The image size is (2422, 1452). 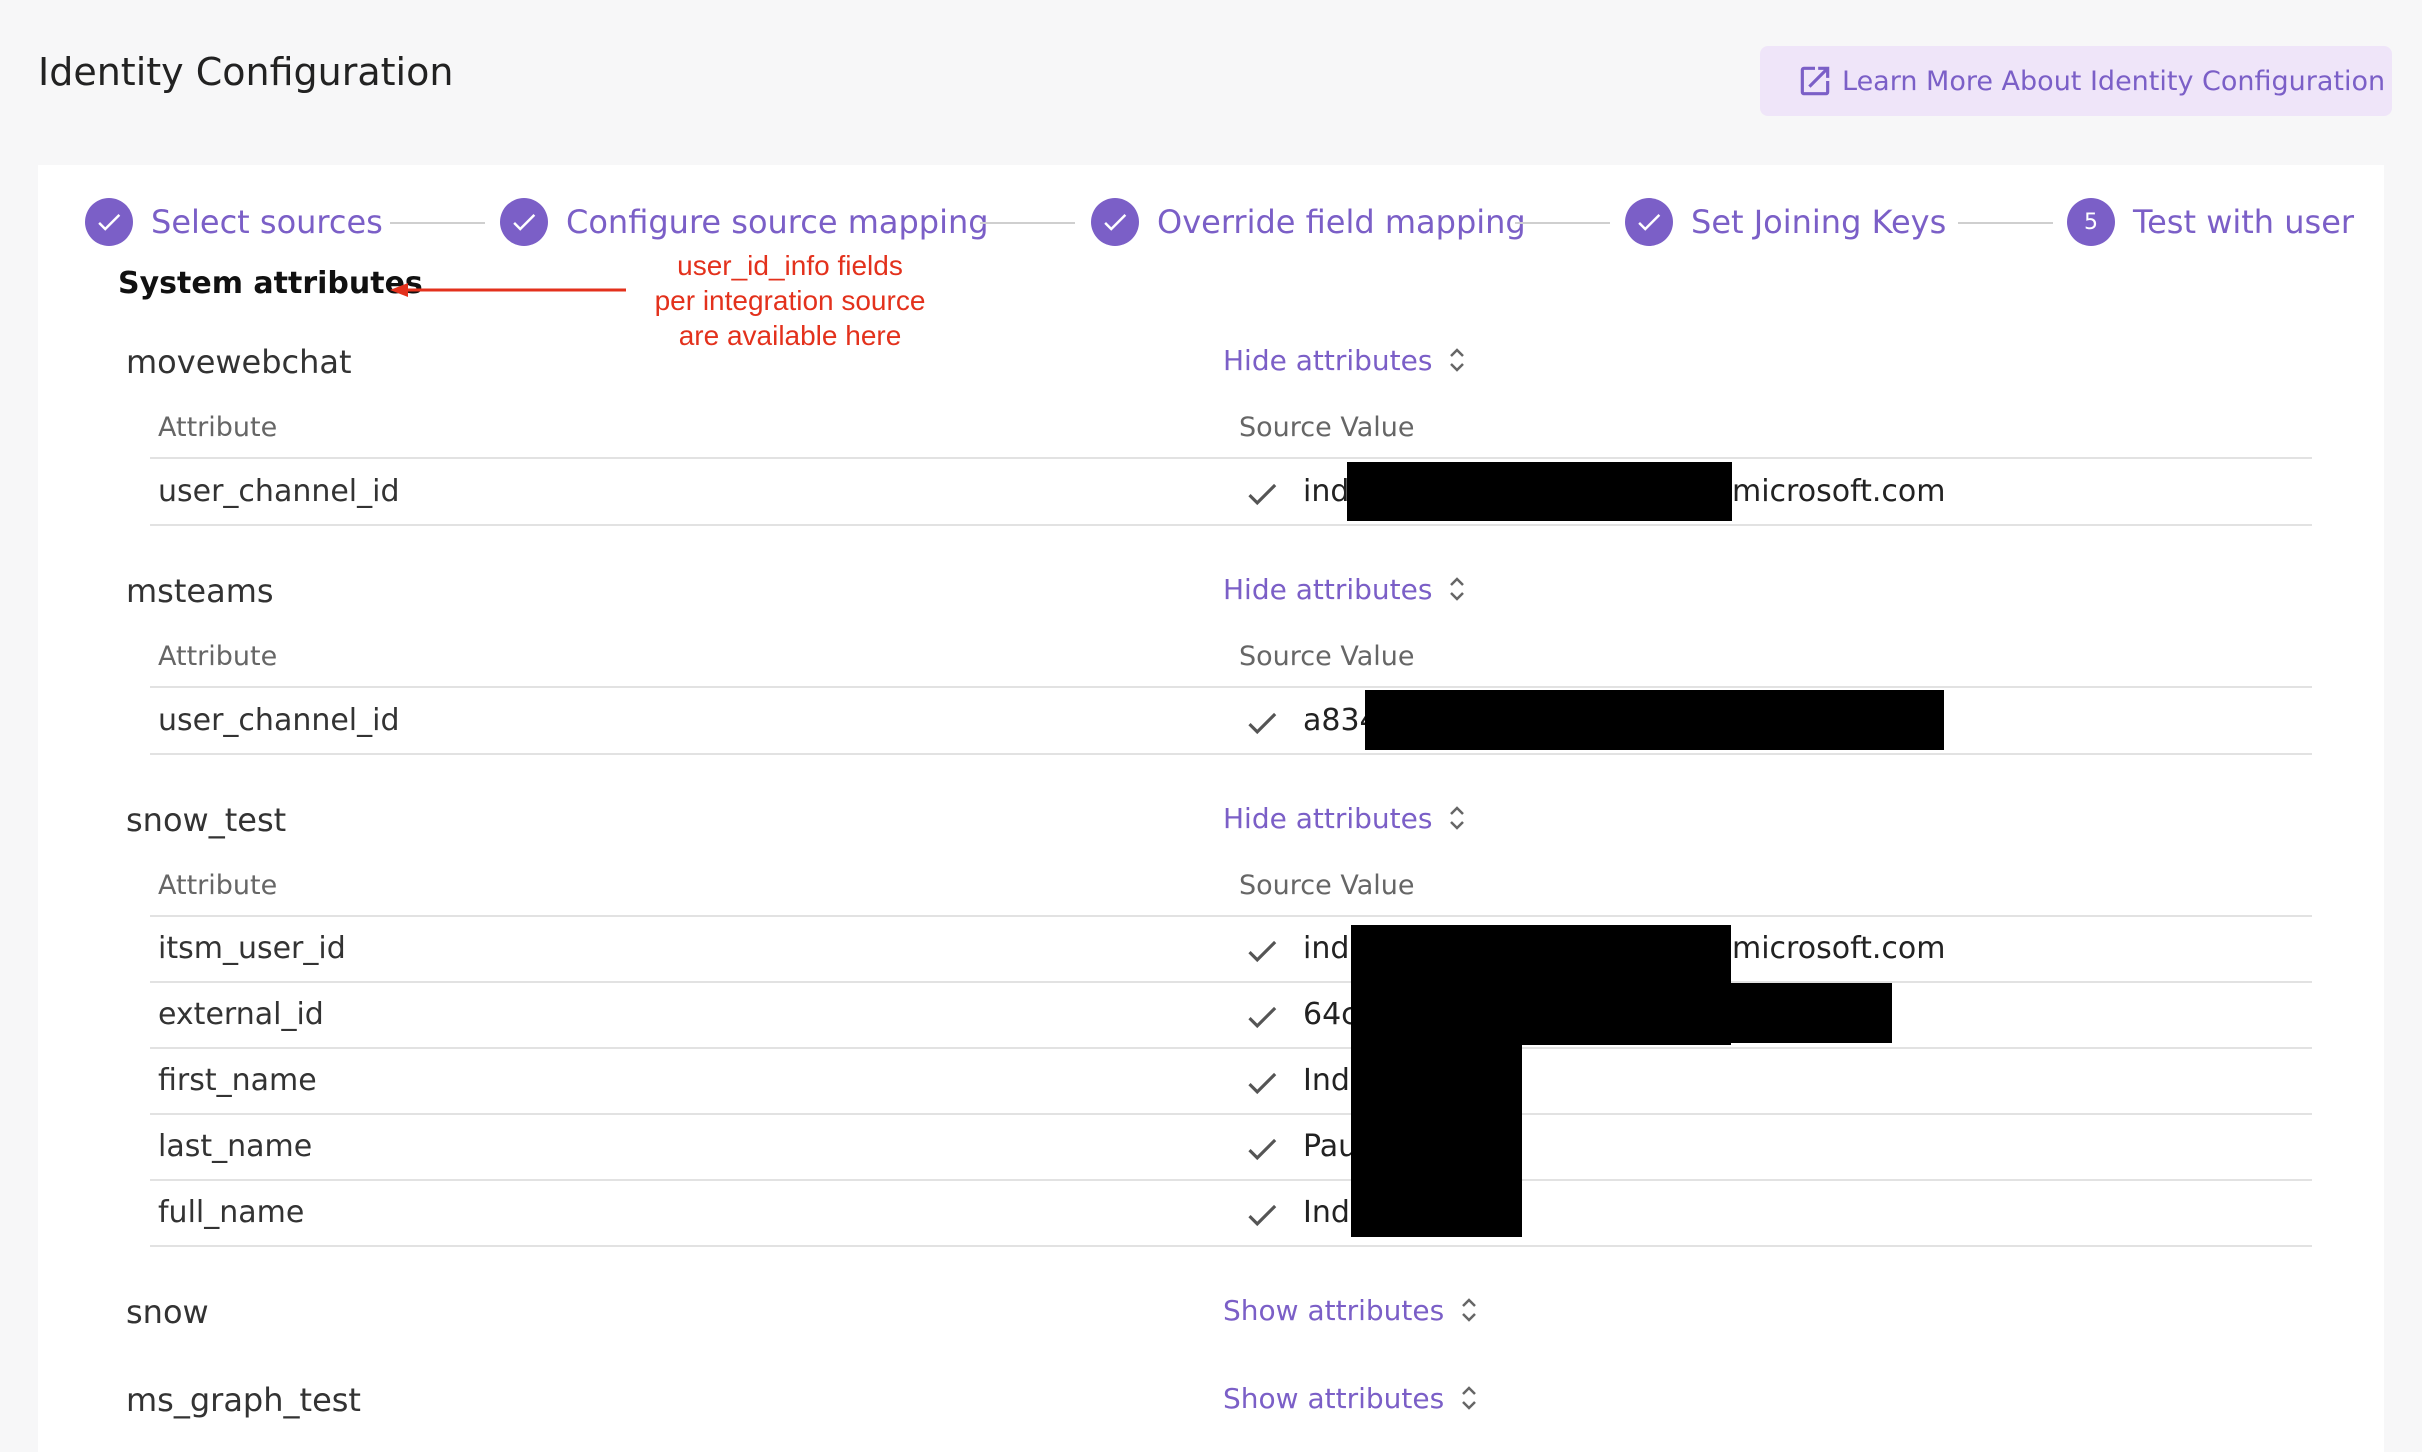 I want to click on page-title: Identity Configuration, so click(x=246, y=72).